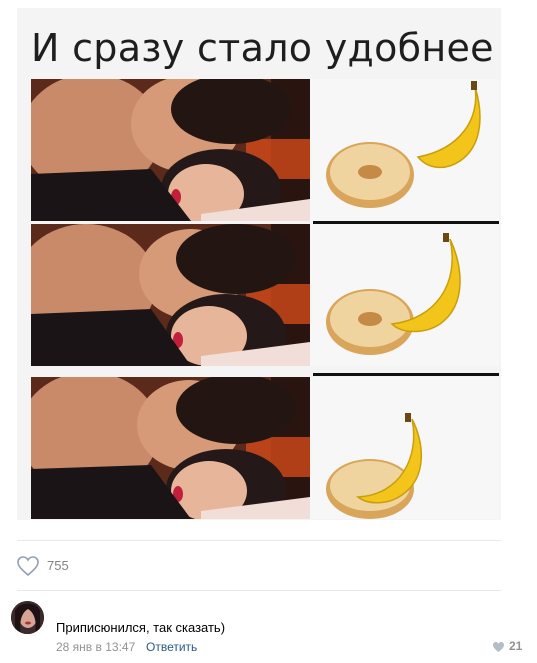 This screenshot has height=663, width=537. Describe the element at coordinates (27, 617) in the screenshot. I see `avatar` at that location.